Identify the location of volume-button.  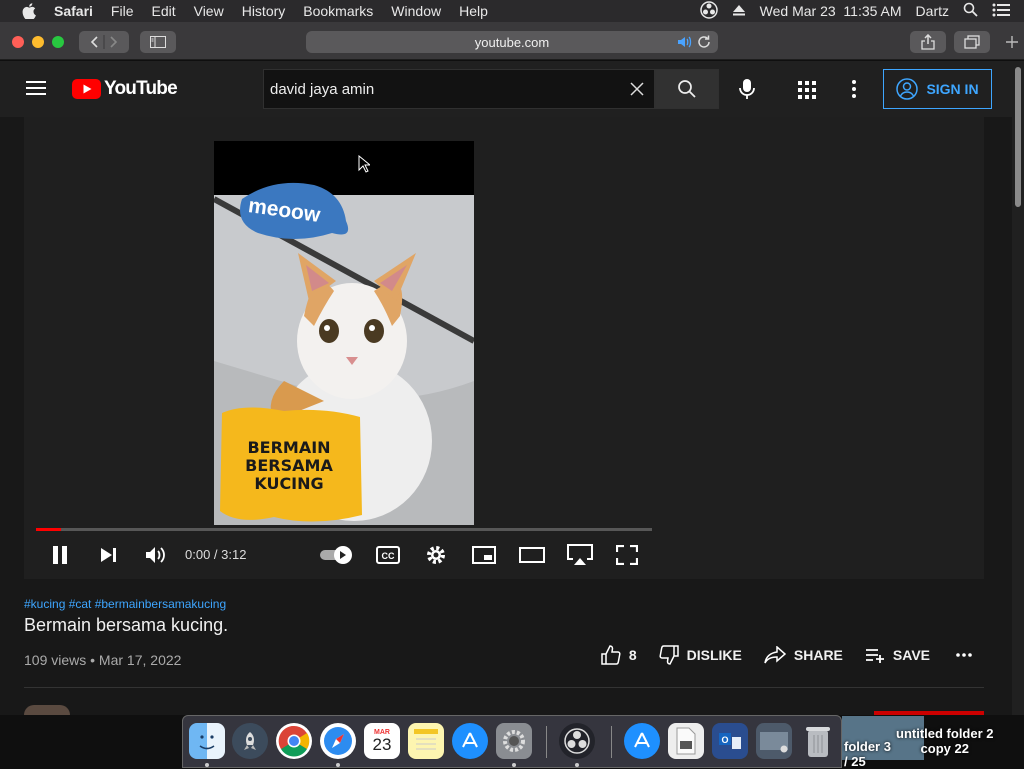
(156, 555).